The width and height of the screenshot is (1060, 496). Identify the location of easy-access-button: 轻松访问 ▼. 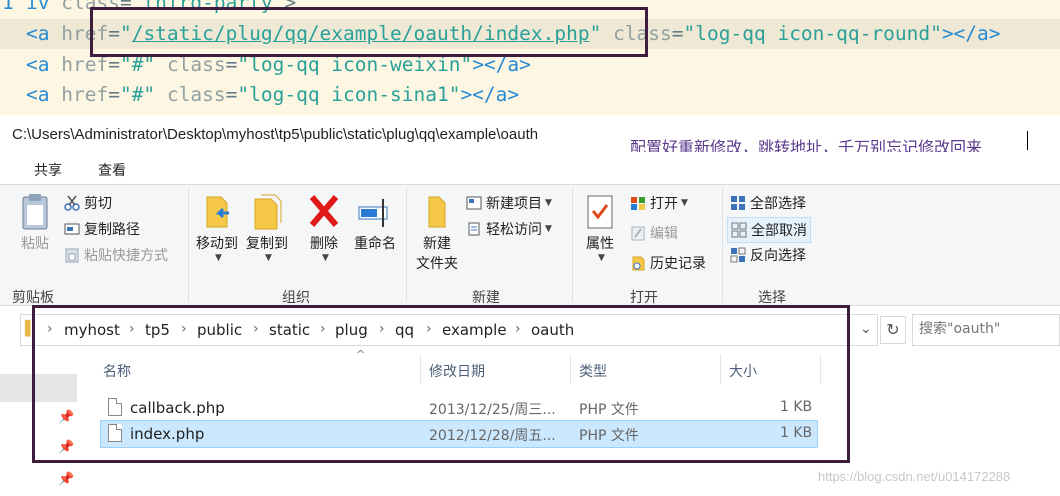
(509, 229).